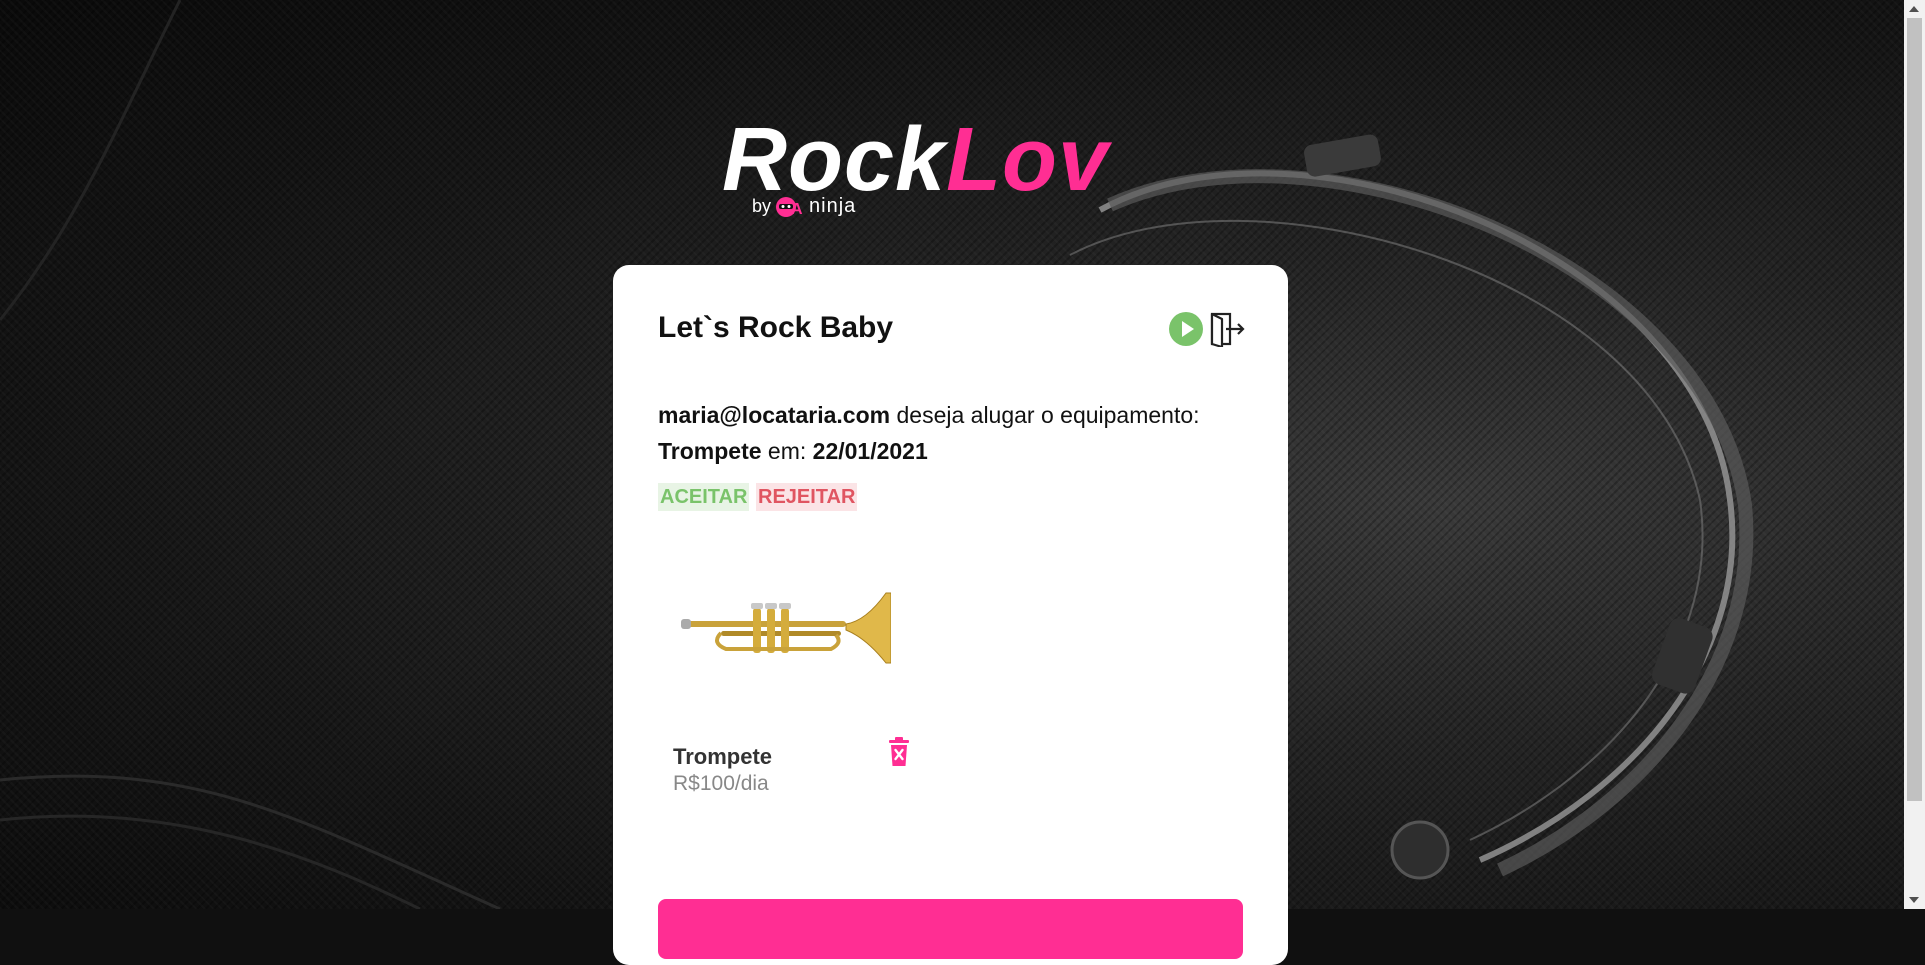  What do you see at coordinates (723, 756) in the screenshot?
I see `equipment-name: Trompete` at bounding box center [723, 756].